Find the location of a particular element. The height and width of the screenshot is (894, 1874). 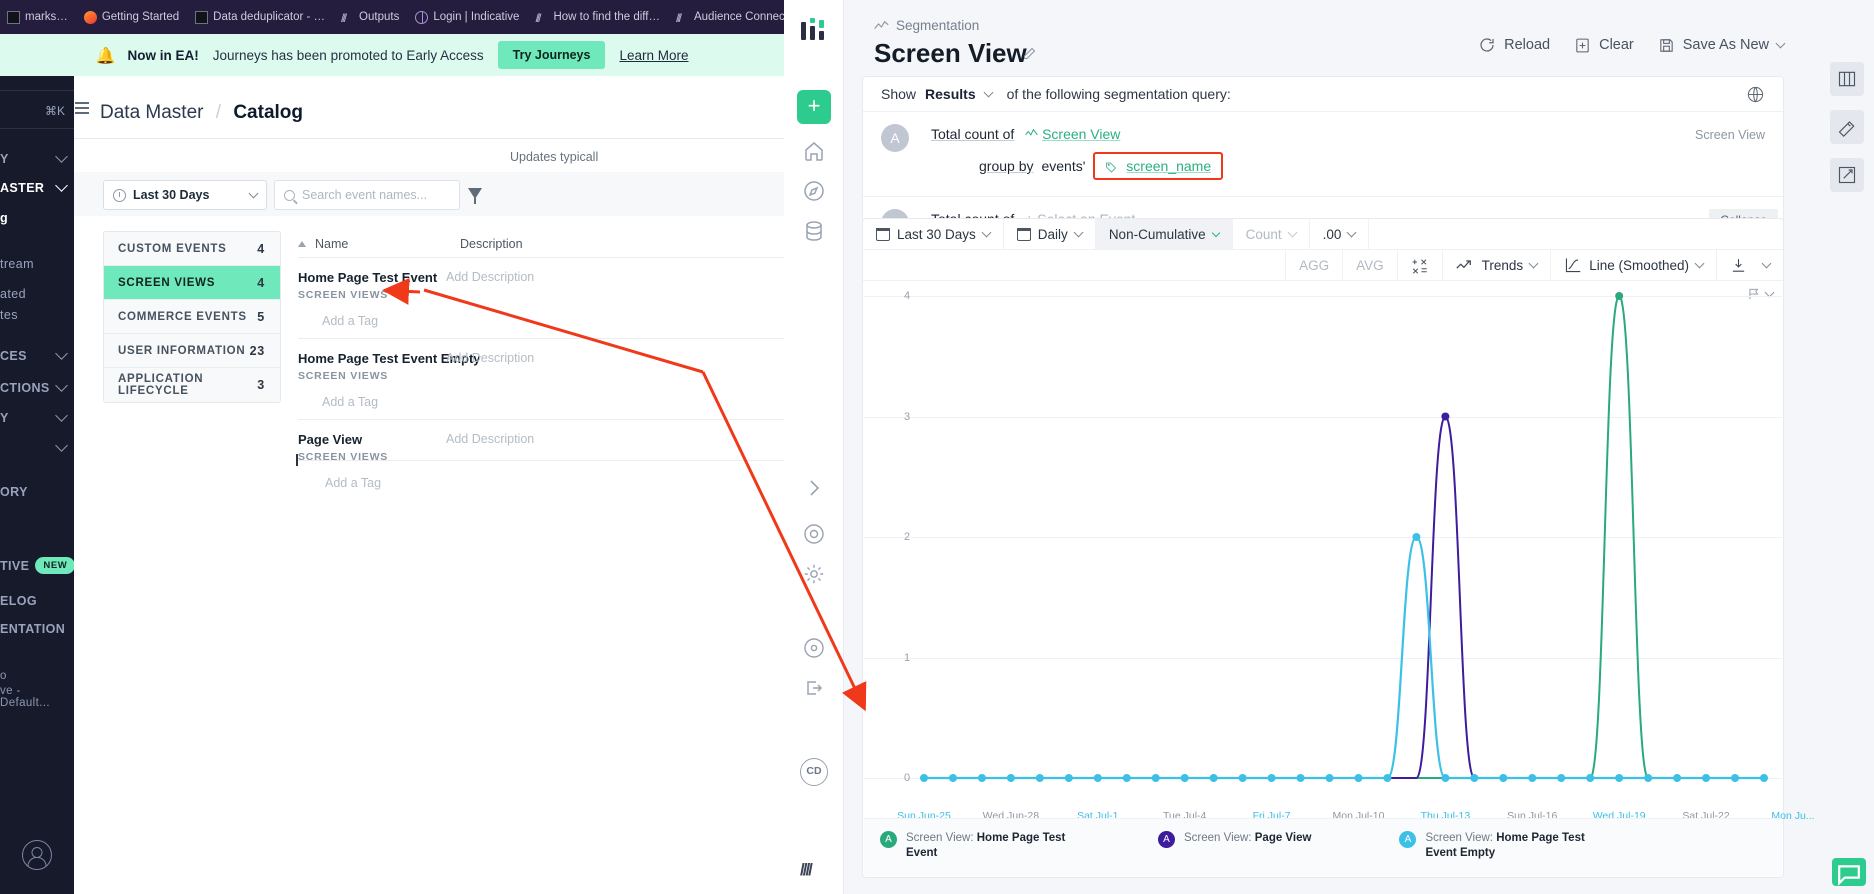

legend-item: A Screen View: Page View is located at coordinates (1234, 853).